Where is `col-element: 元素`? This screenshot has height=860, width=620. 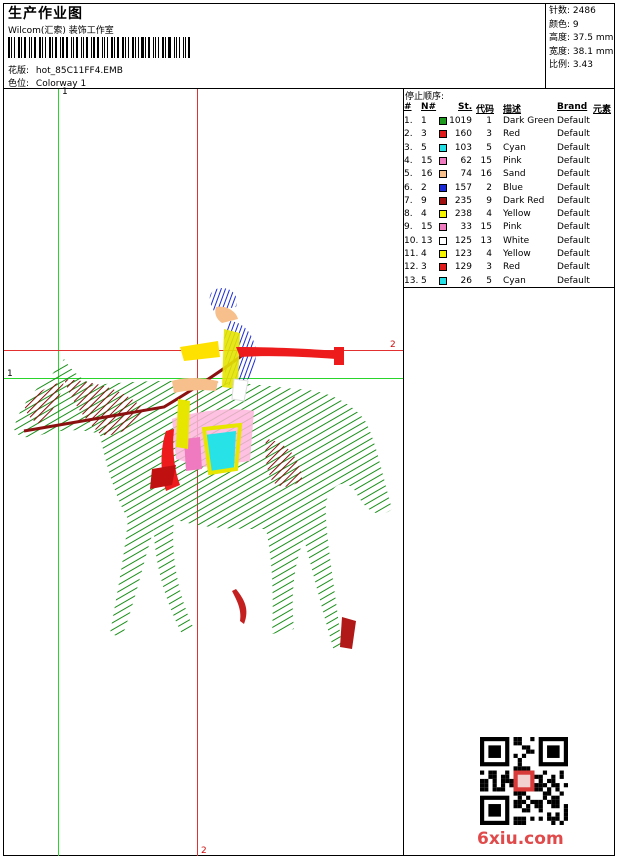 col-element: 元素 is located at coordinates (602, 110).